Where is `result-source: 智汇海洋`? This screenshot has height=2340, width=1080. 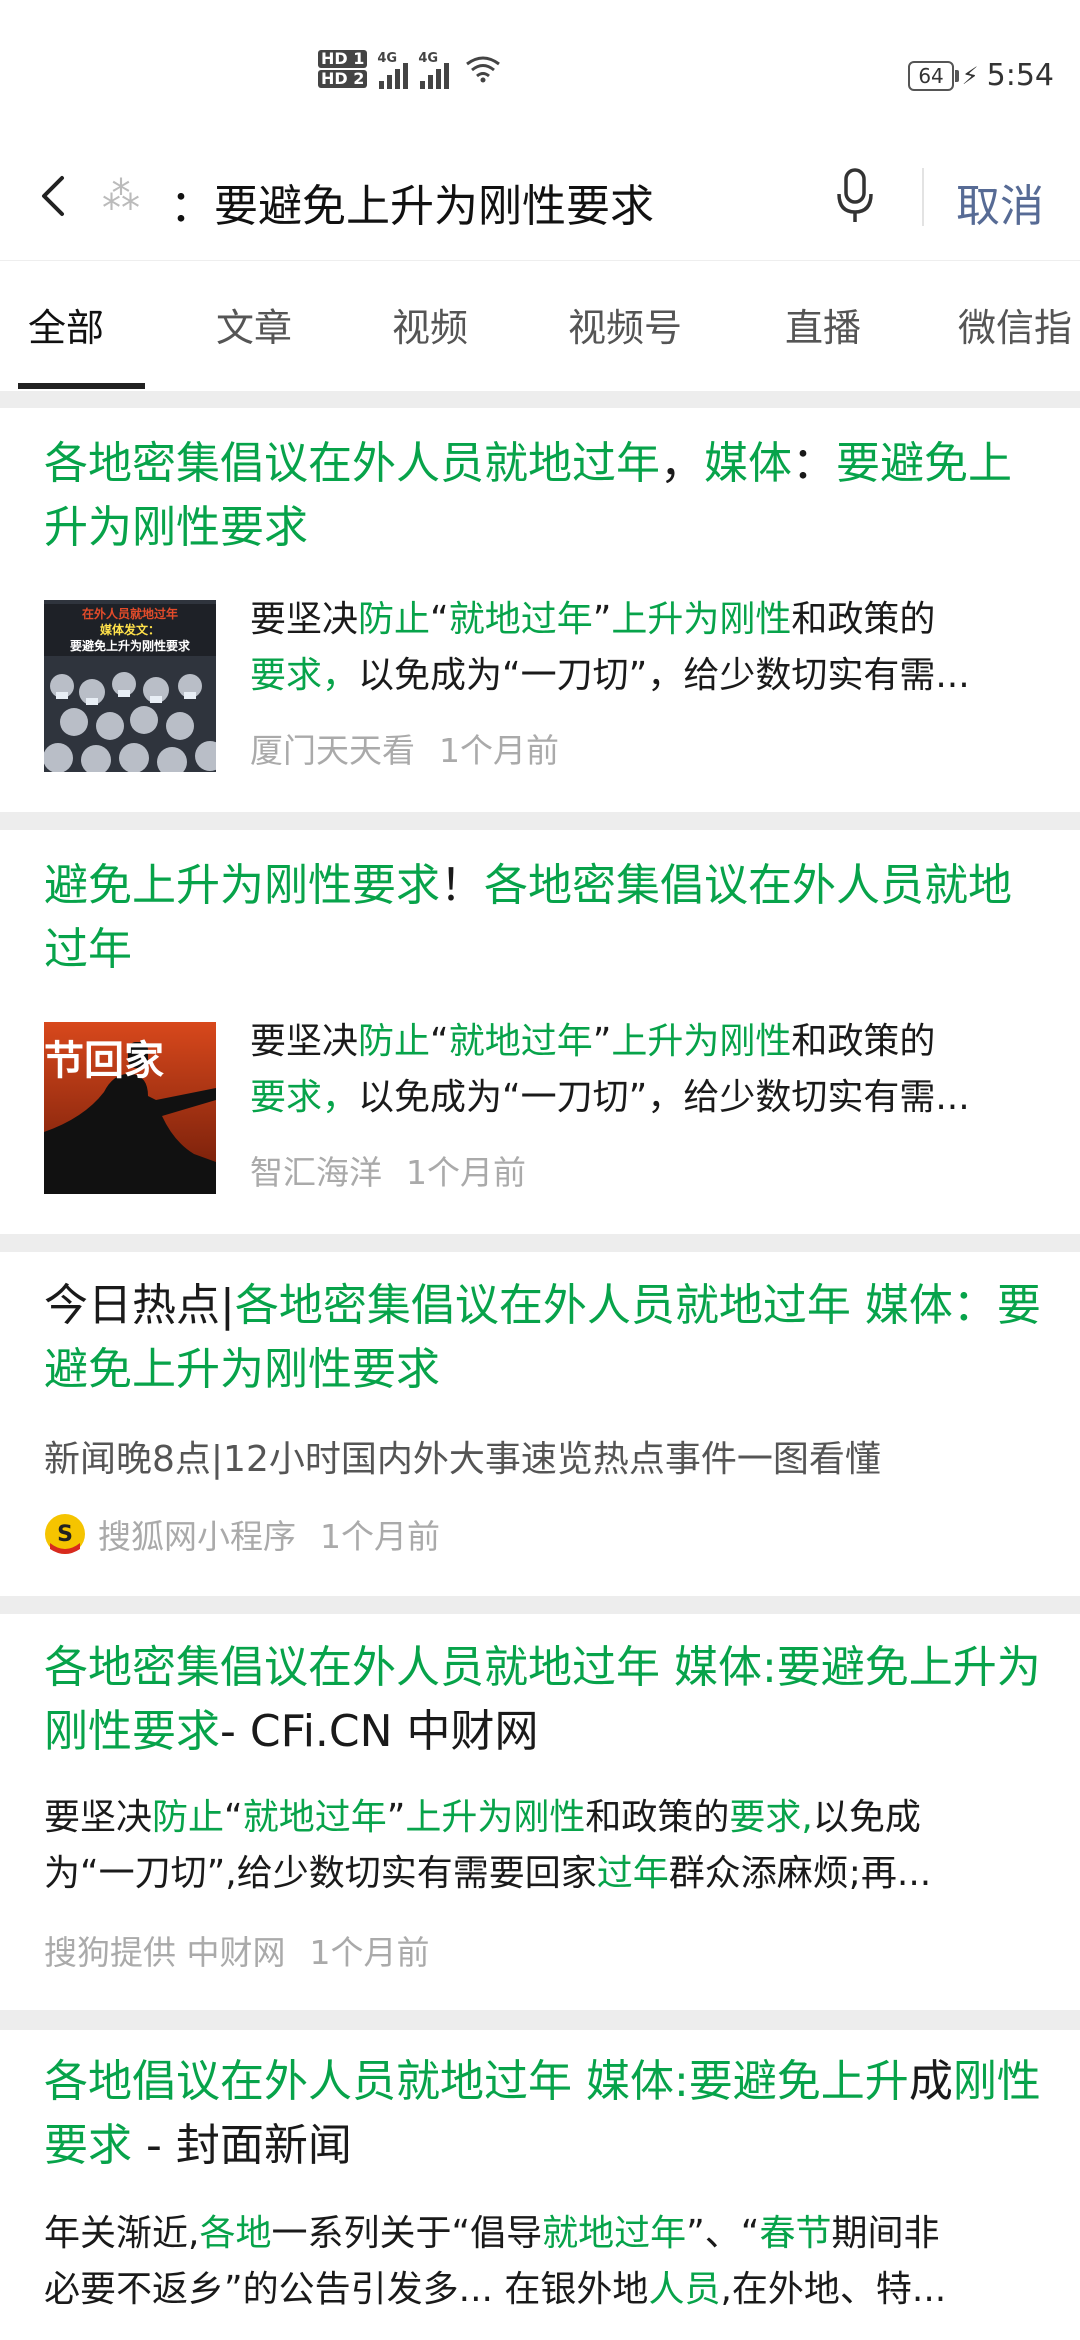 result-source: 智汇海洋 is located at coordinates (316, 1172).